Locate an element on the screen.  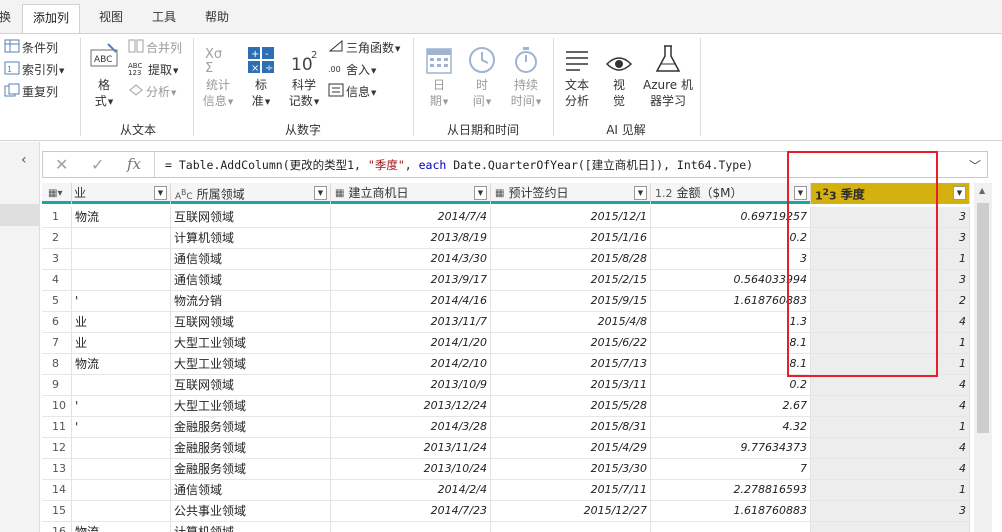
amount-cell: 1.3 is located at coordinates (731, 322).